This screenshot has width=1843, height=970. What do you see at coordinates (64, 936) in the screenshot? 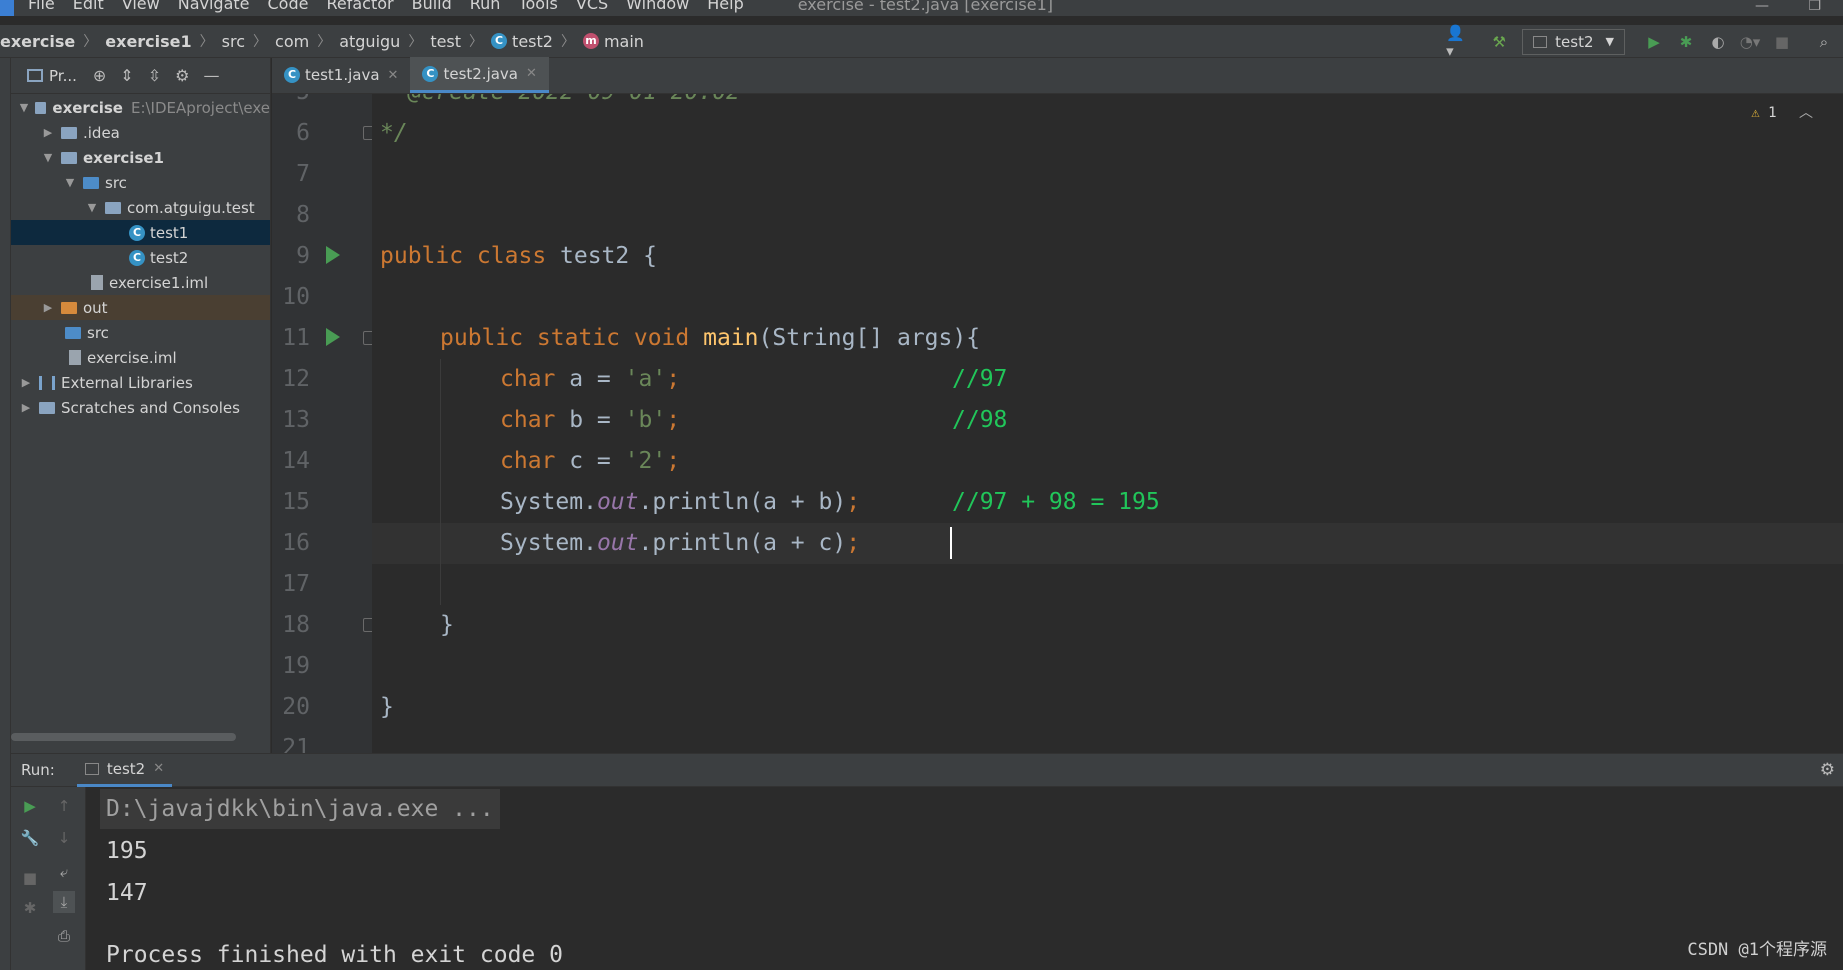
I see `print-icon: ⎙` at bounding box center [64, 936].